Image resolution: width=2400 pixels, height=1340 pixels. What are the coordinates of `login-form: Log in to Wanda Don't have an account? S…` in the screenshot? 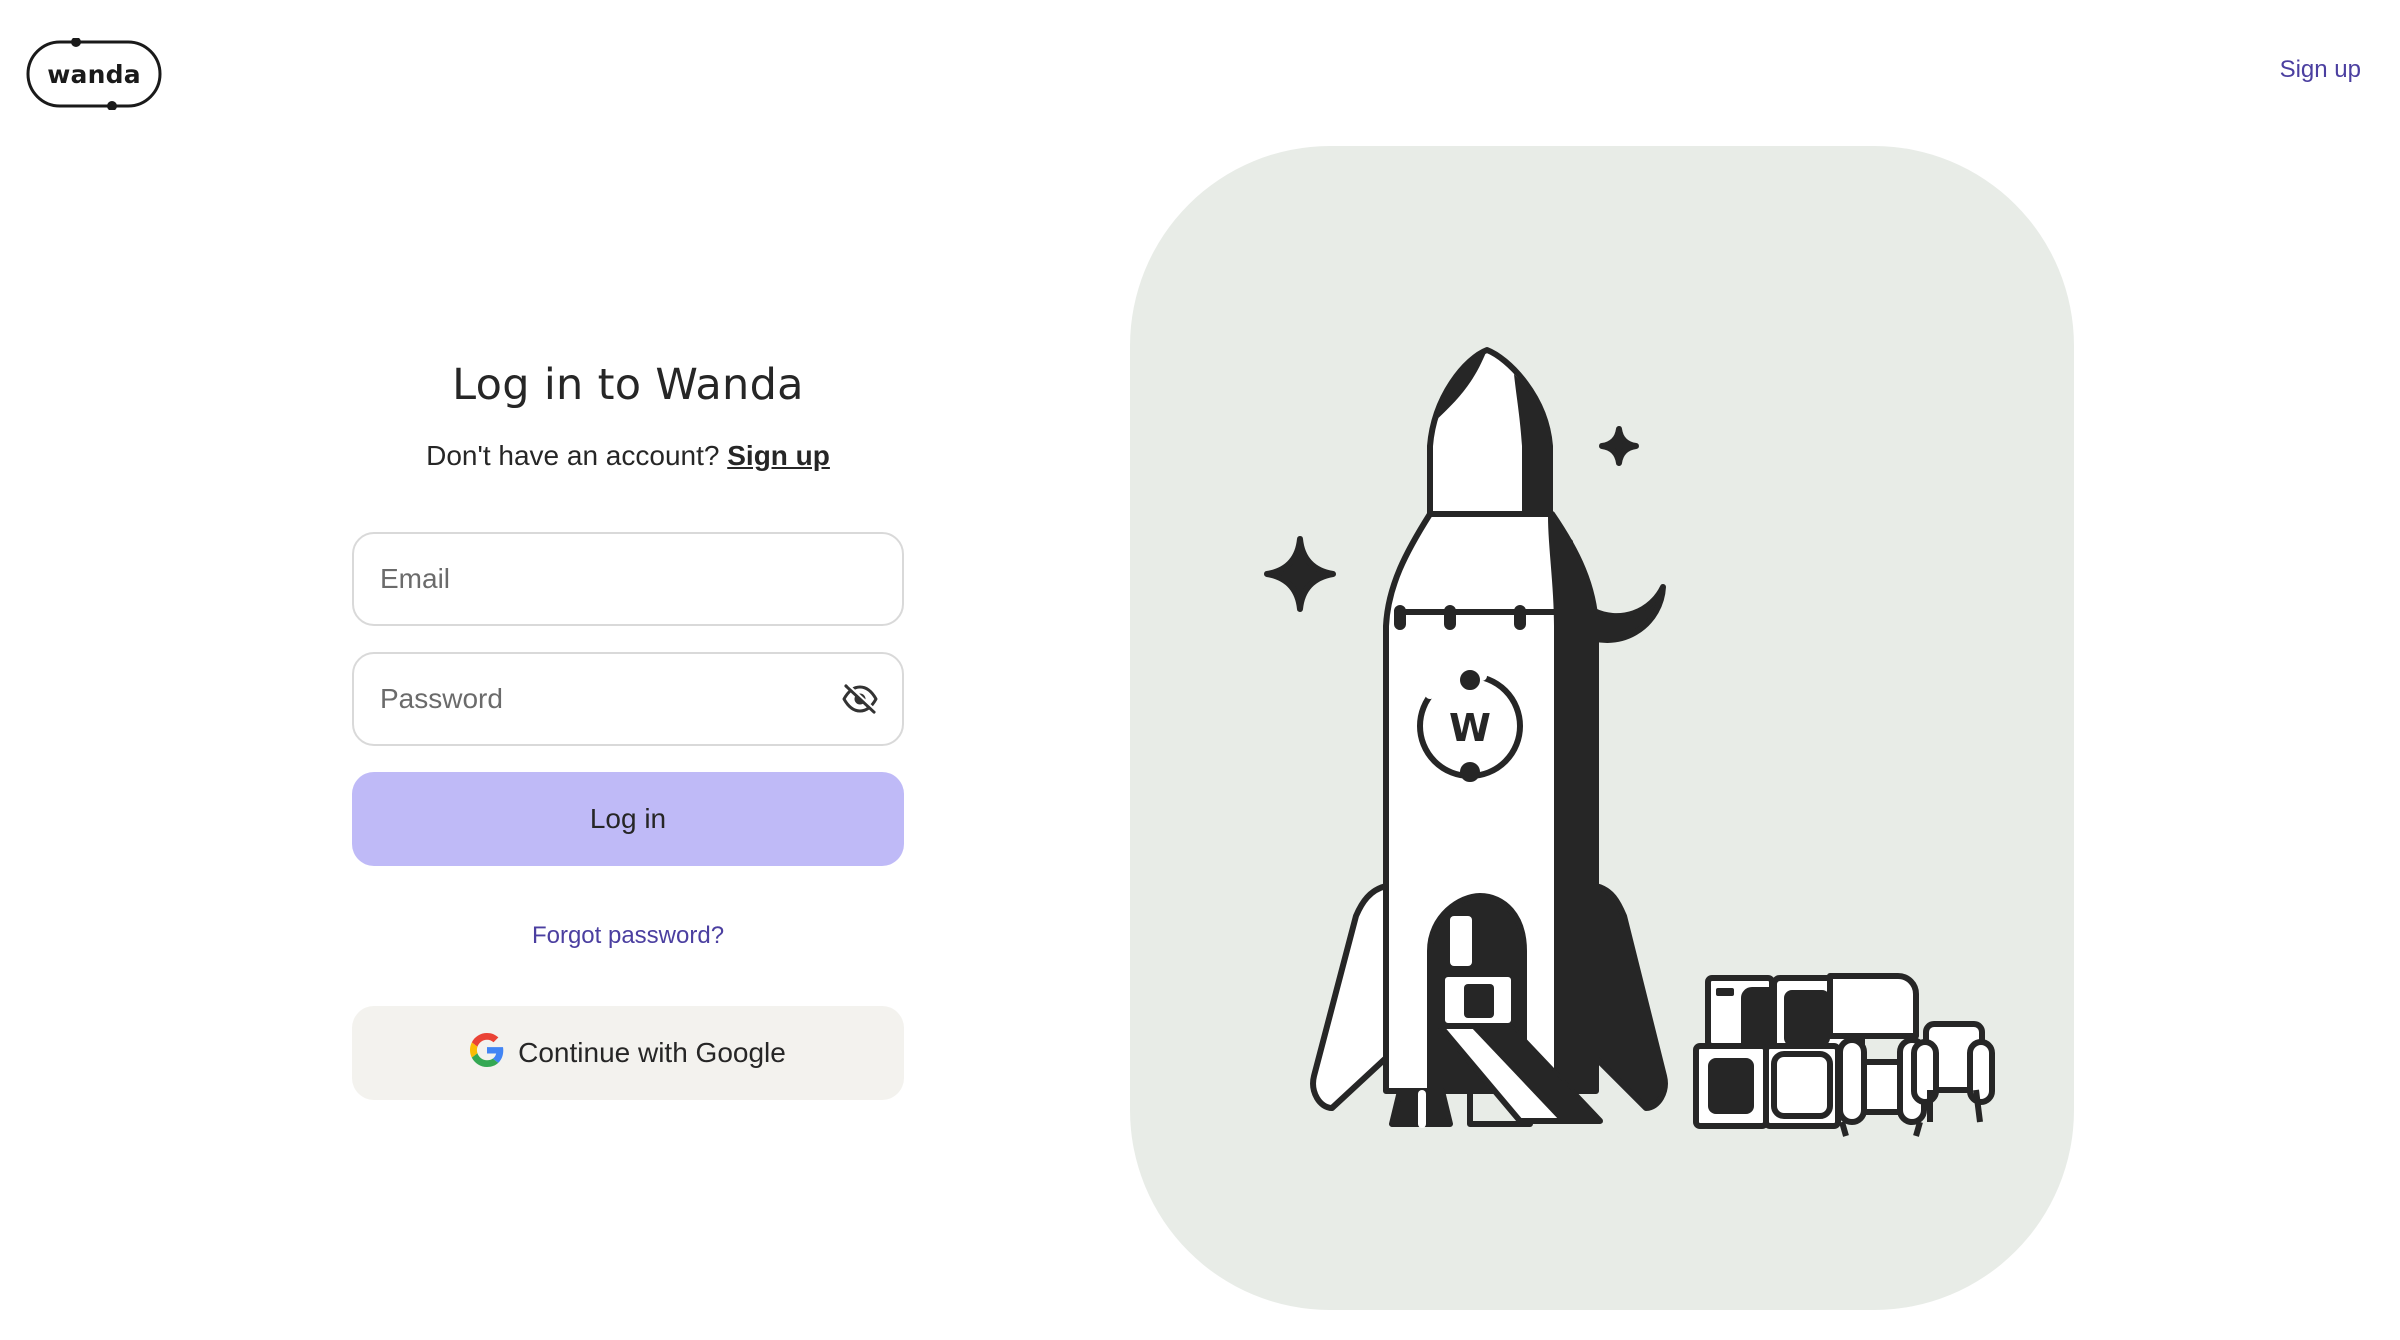 It's located at (628, 730).